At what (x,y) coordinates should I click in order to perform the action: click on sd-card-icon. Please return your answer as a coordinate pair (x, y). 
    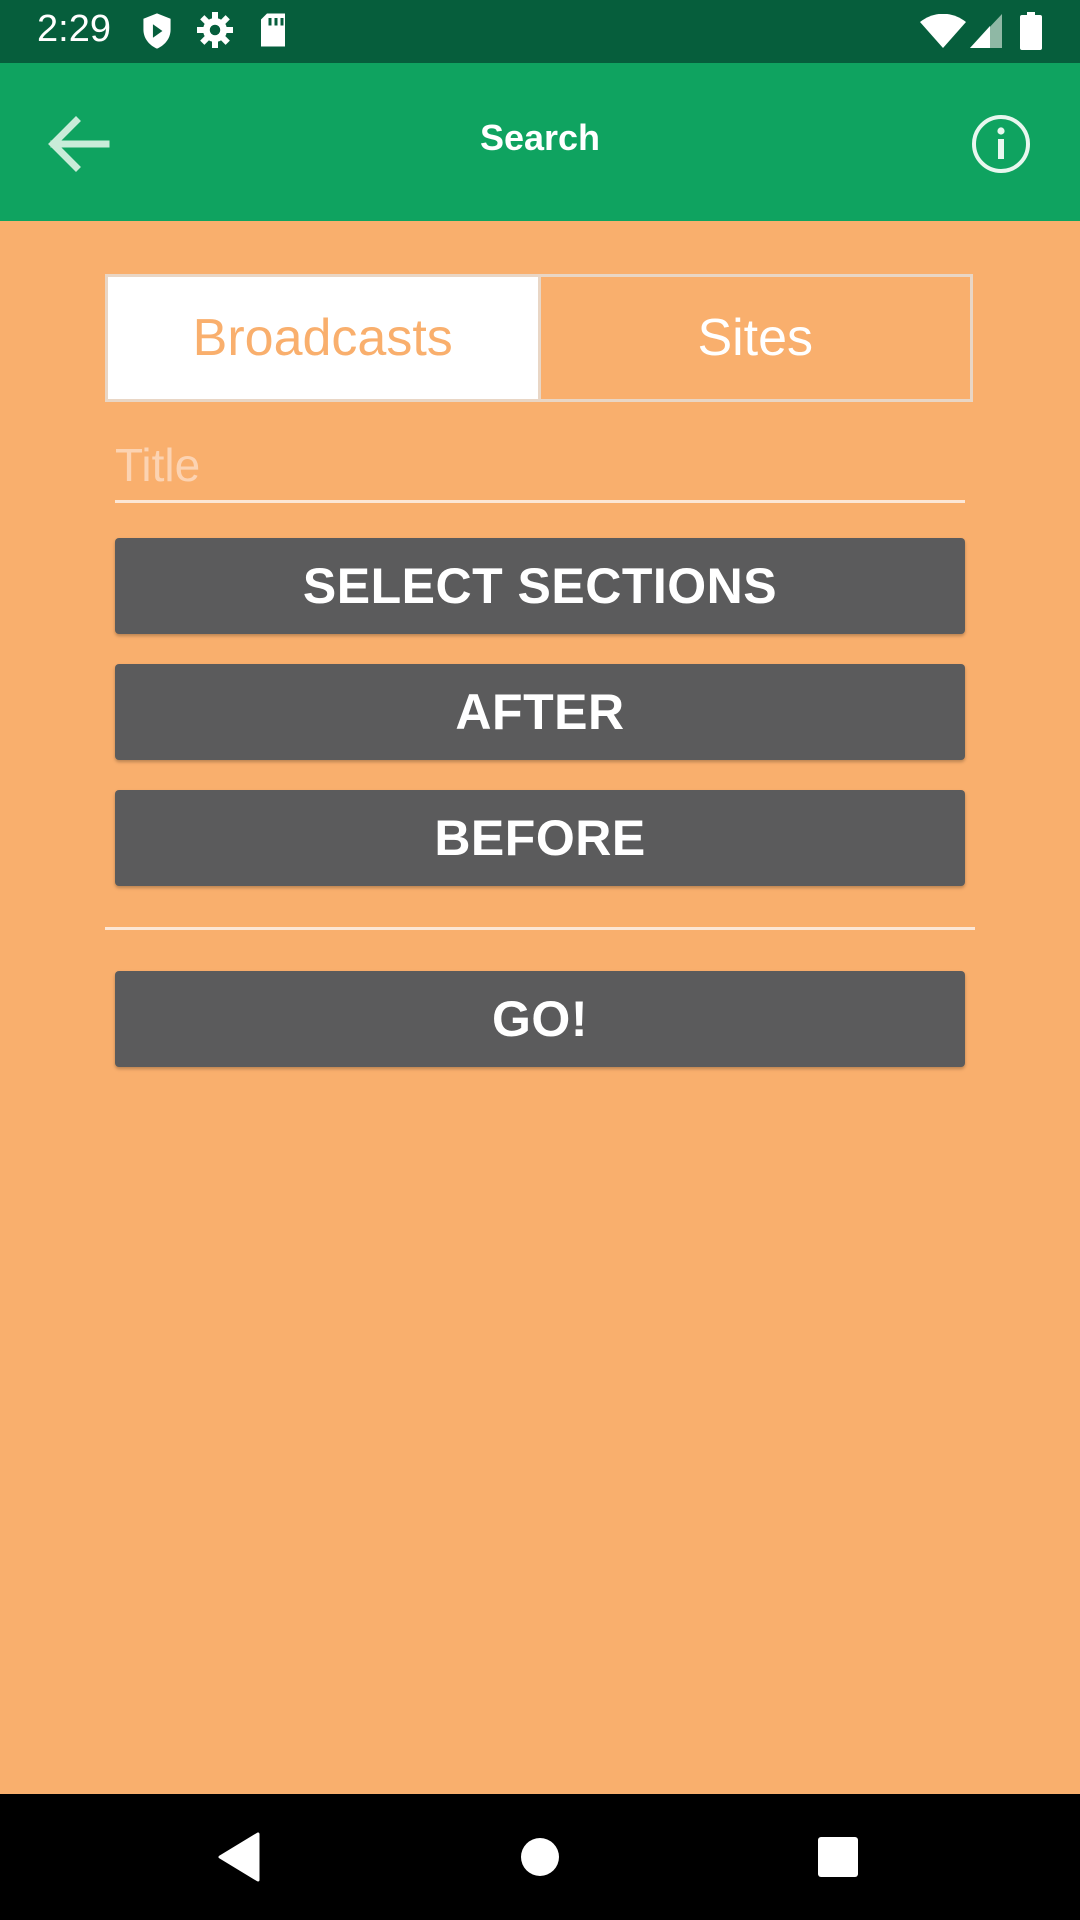
    Looking at the image, I should click on (273, 30).